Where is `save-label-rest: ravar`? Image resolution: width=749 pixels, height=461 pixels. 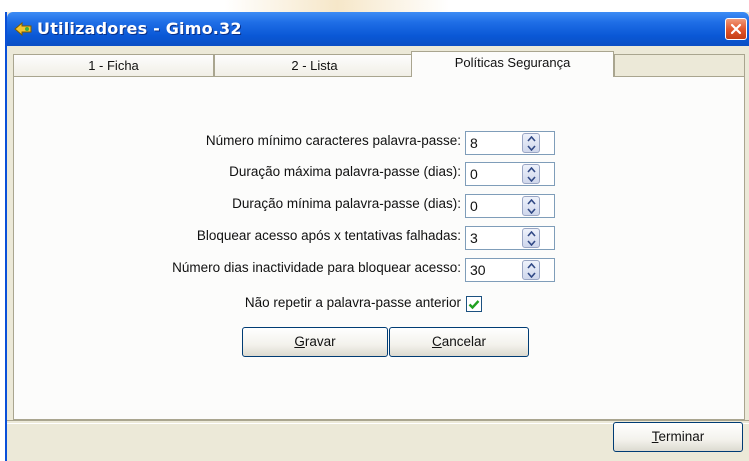
save-label-rest: ravar is located at coordinates (320, 341).